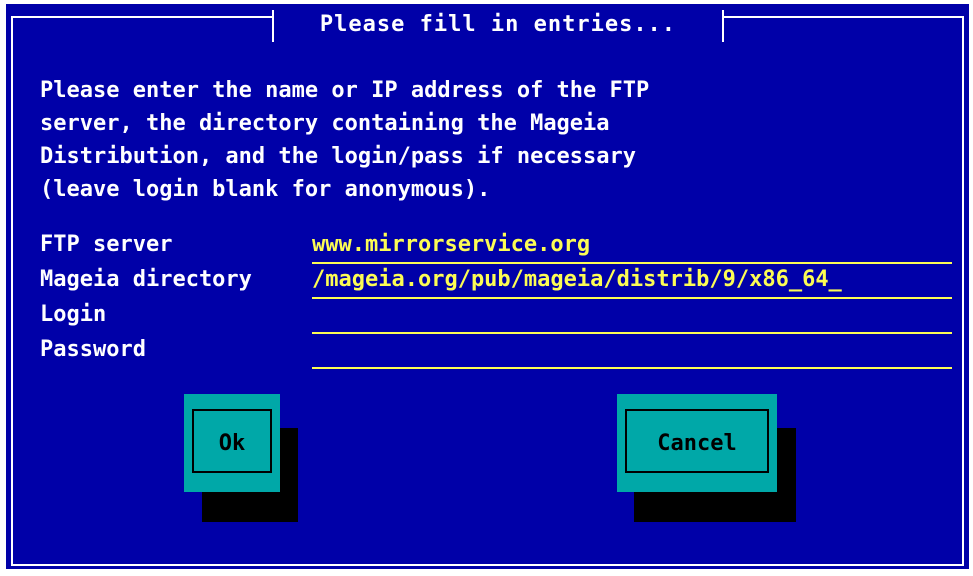 The image size is (973, 576). I want to click on cancel-button-group: Cancel, so click(712, 459).